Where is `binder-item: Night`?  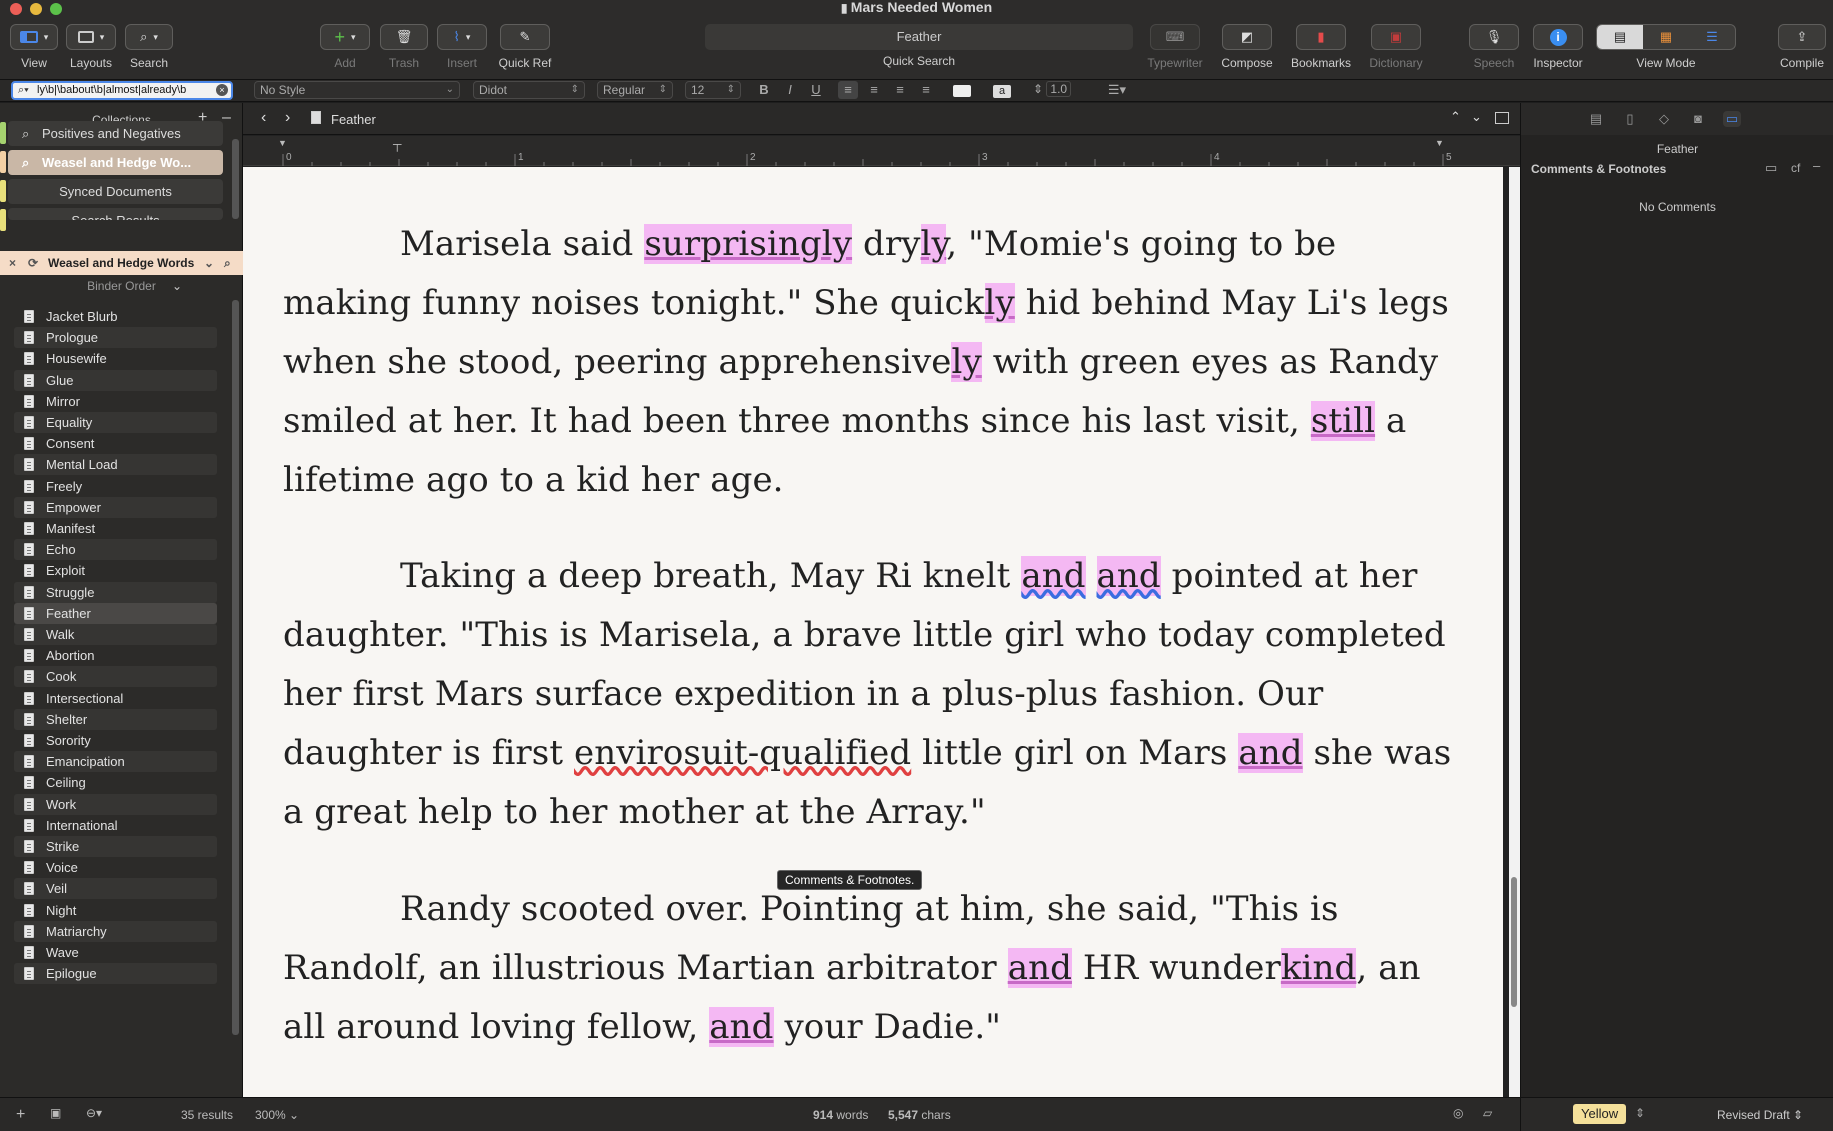 binder-item: Night is located at coordinates (115, 910).